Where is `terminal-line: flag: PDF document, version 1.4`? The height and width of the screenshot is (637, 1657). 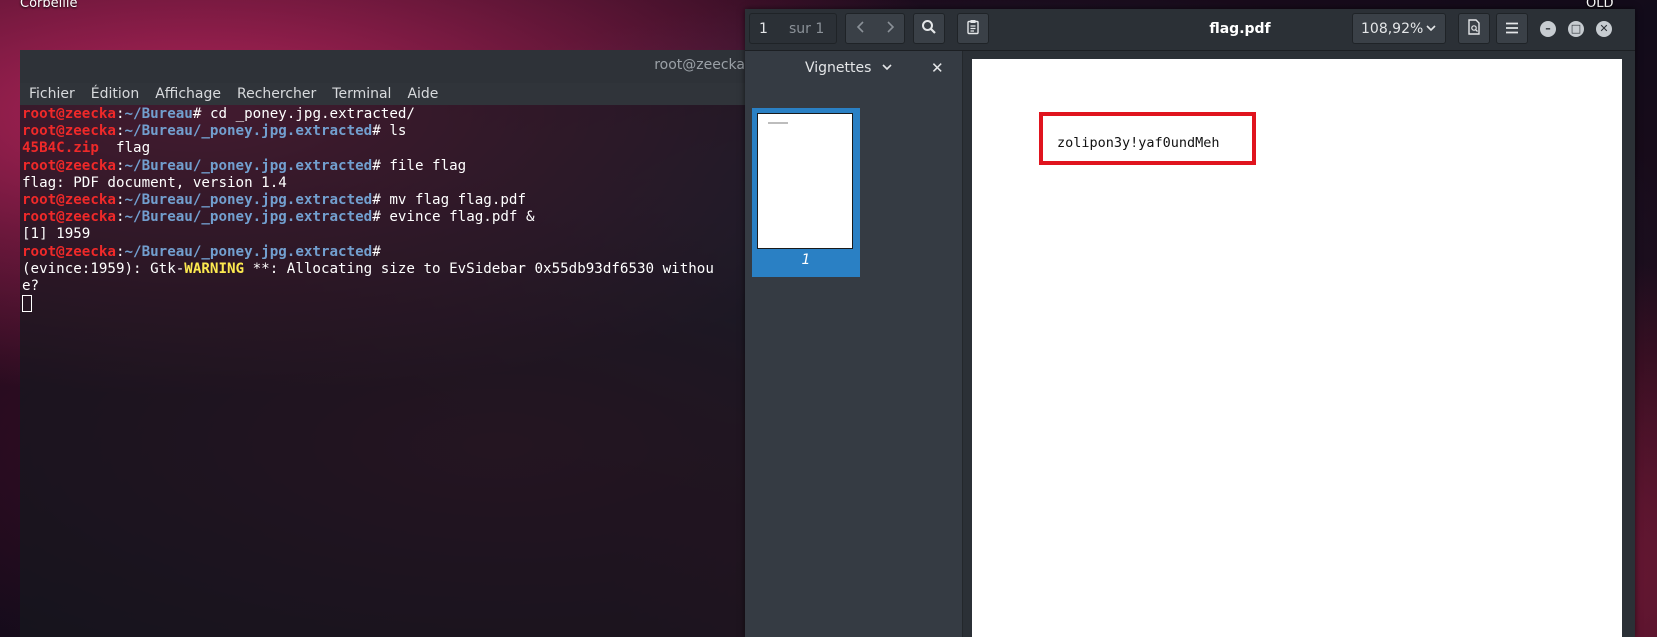 terminal-line: flag: PDF document, version 1.4 is located at coordinates (154, 182).